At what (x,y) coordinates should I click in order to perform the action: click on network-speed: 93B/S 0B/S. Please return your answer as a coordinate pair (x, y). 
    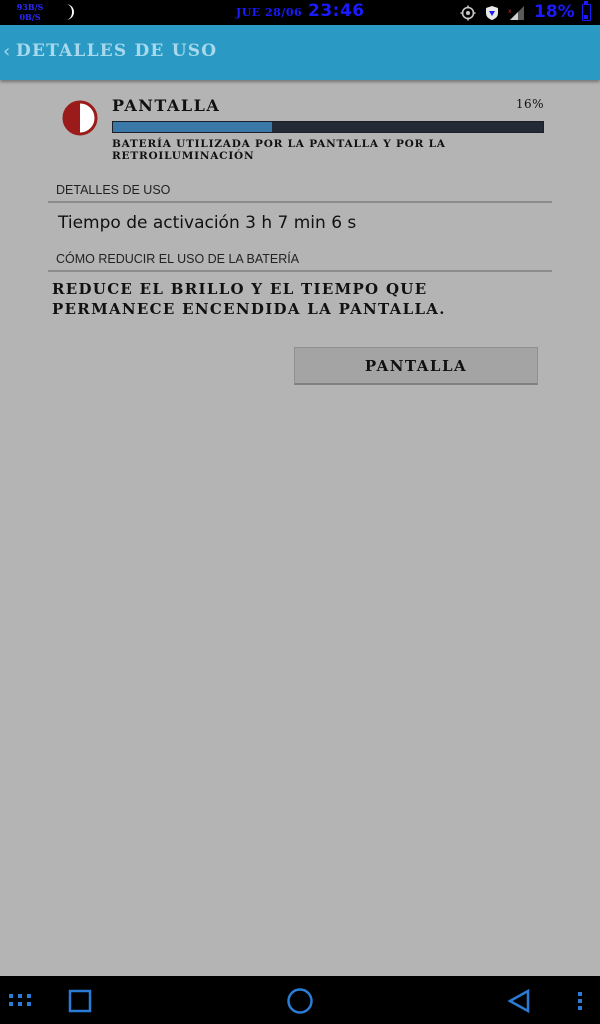
    Looking at the image, I should click on (30, 12).